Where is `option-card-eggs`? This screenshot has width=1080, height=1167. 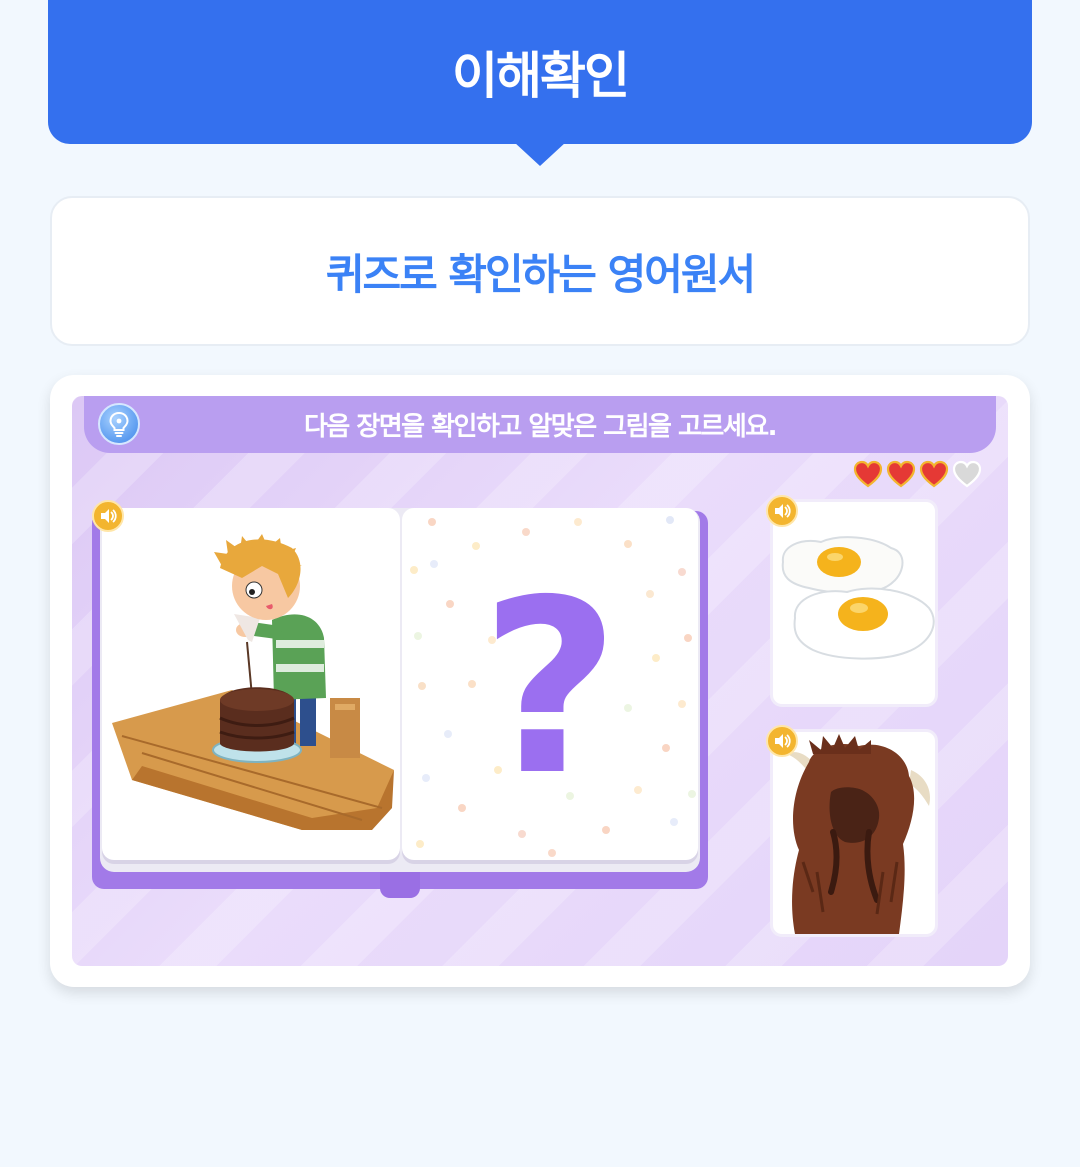
option-card-eggs is located at coordinates (854, 603).